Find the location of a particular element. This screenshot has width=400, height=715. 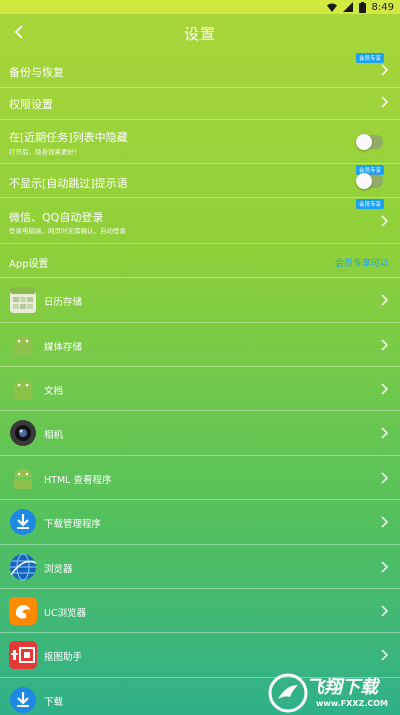

setting-label: 权限设置 is located at coordinates (31, 104).